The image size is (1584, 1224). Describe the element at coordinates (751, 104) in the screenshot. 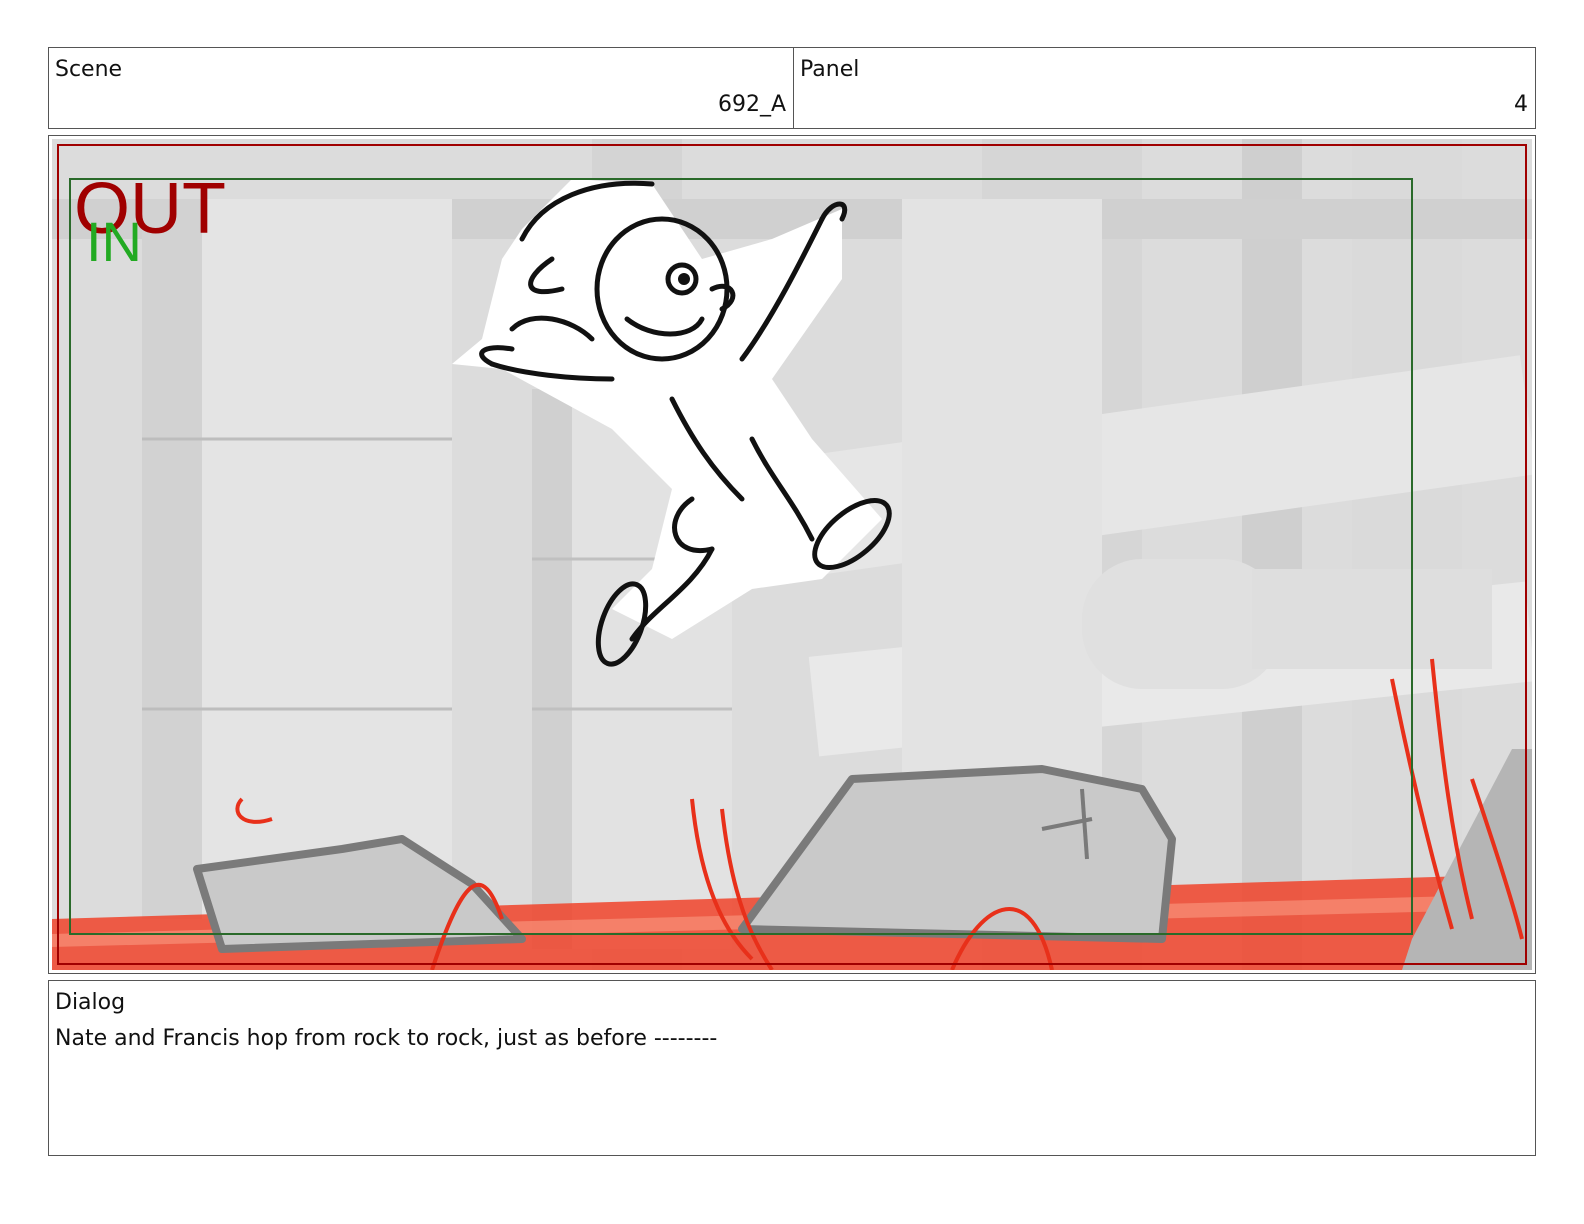

I see `scene-number: 692_A` at that location.